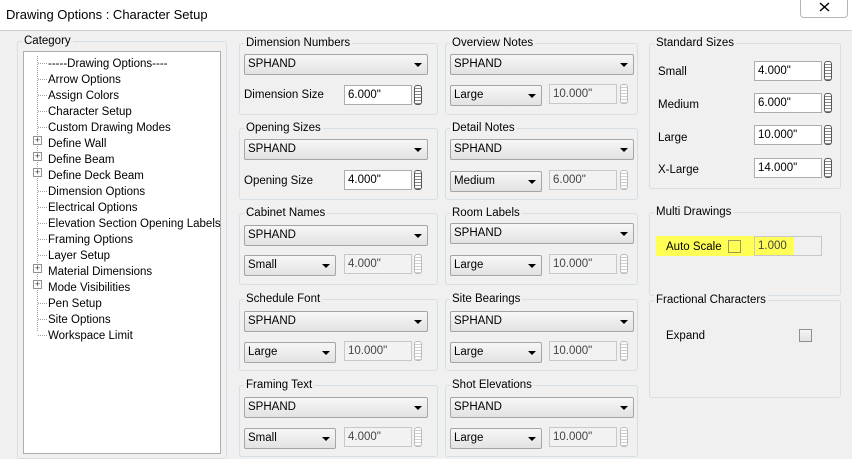  I want to click on dimension-numbers-label: Dimension Numbers, so click(298, 43).